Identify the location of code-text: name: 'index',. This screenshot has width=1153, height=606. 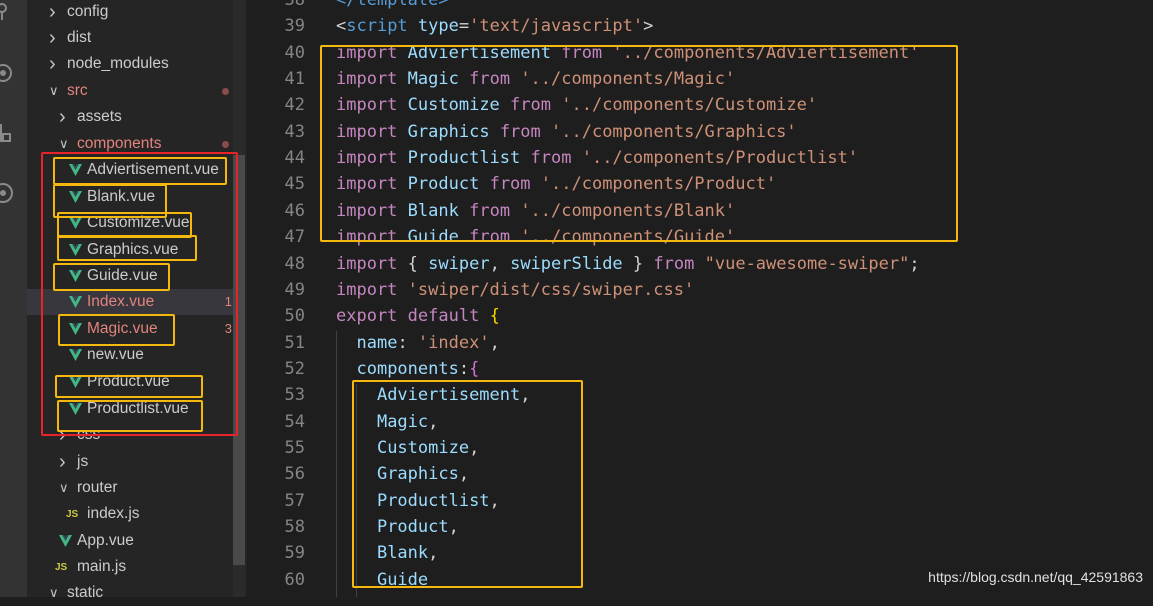
(428, 342).